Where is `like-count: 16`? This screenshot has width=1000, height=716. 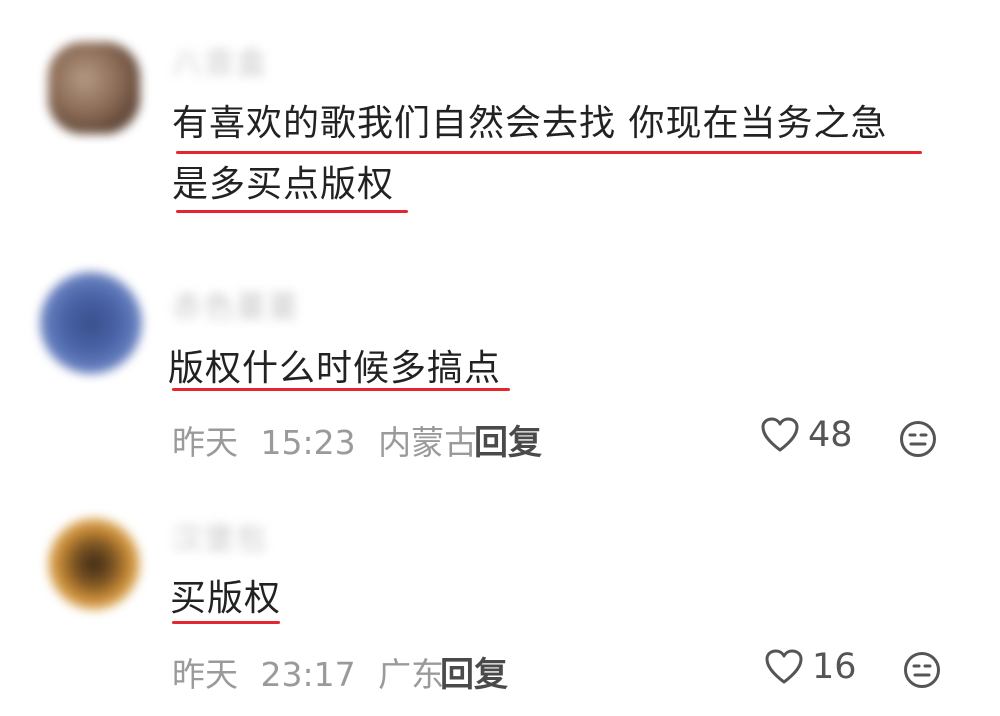 like-count: 16 is located at coordinates (834, 667).